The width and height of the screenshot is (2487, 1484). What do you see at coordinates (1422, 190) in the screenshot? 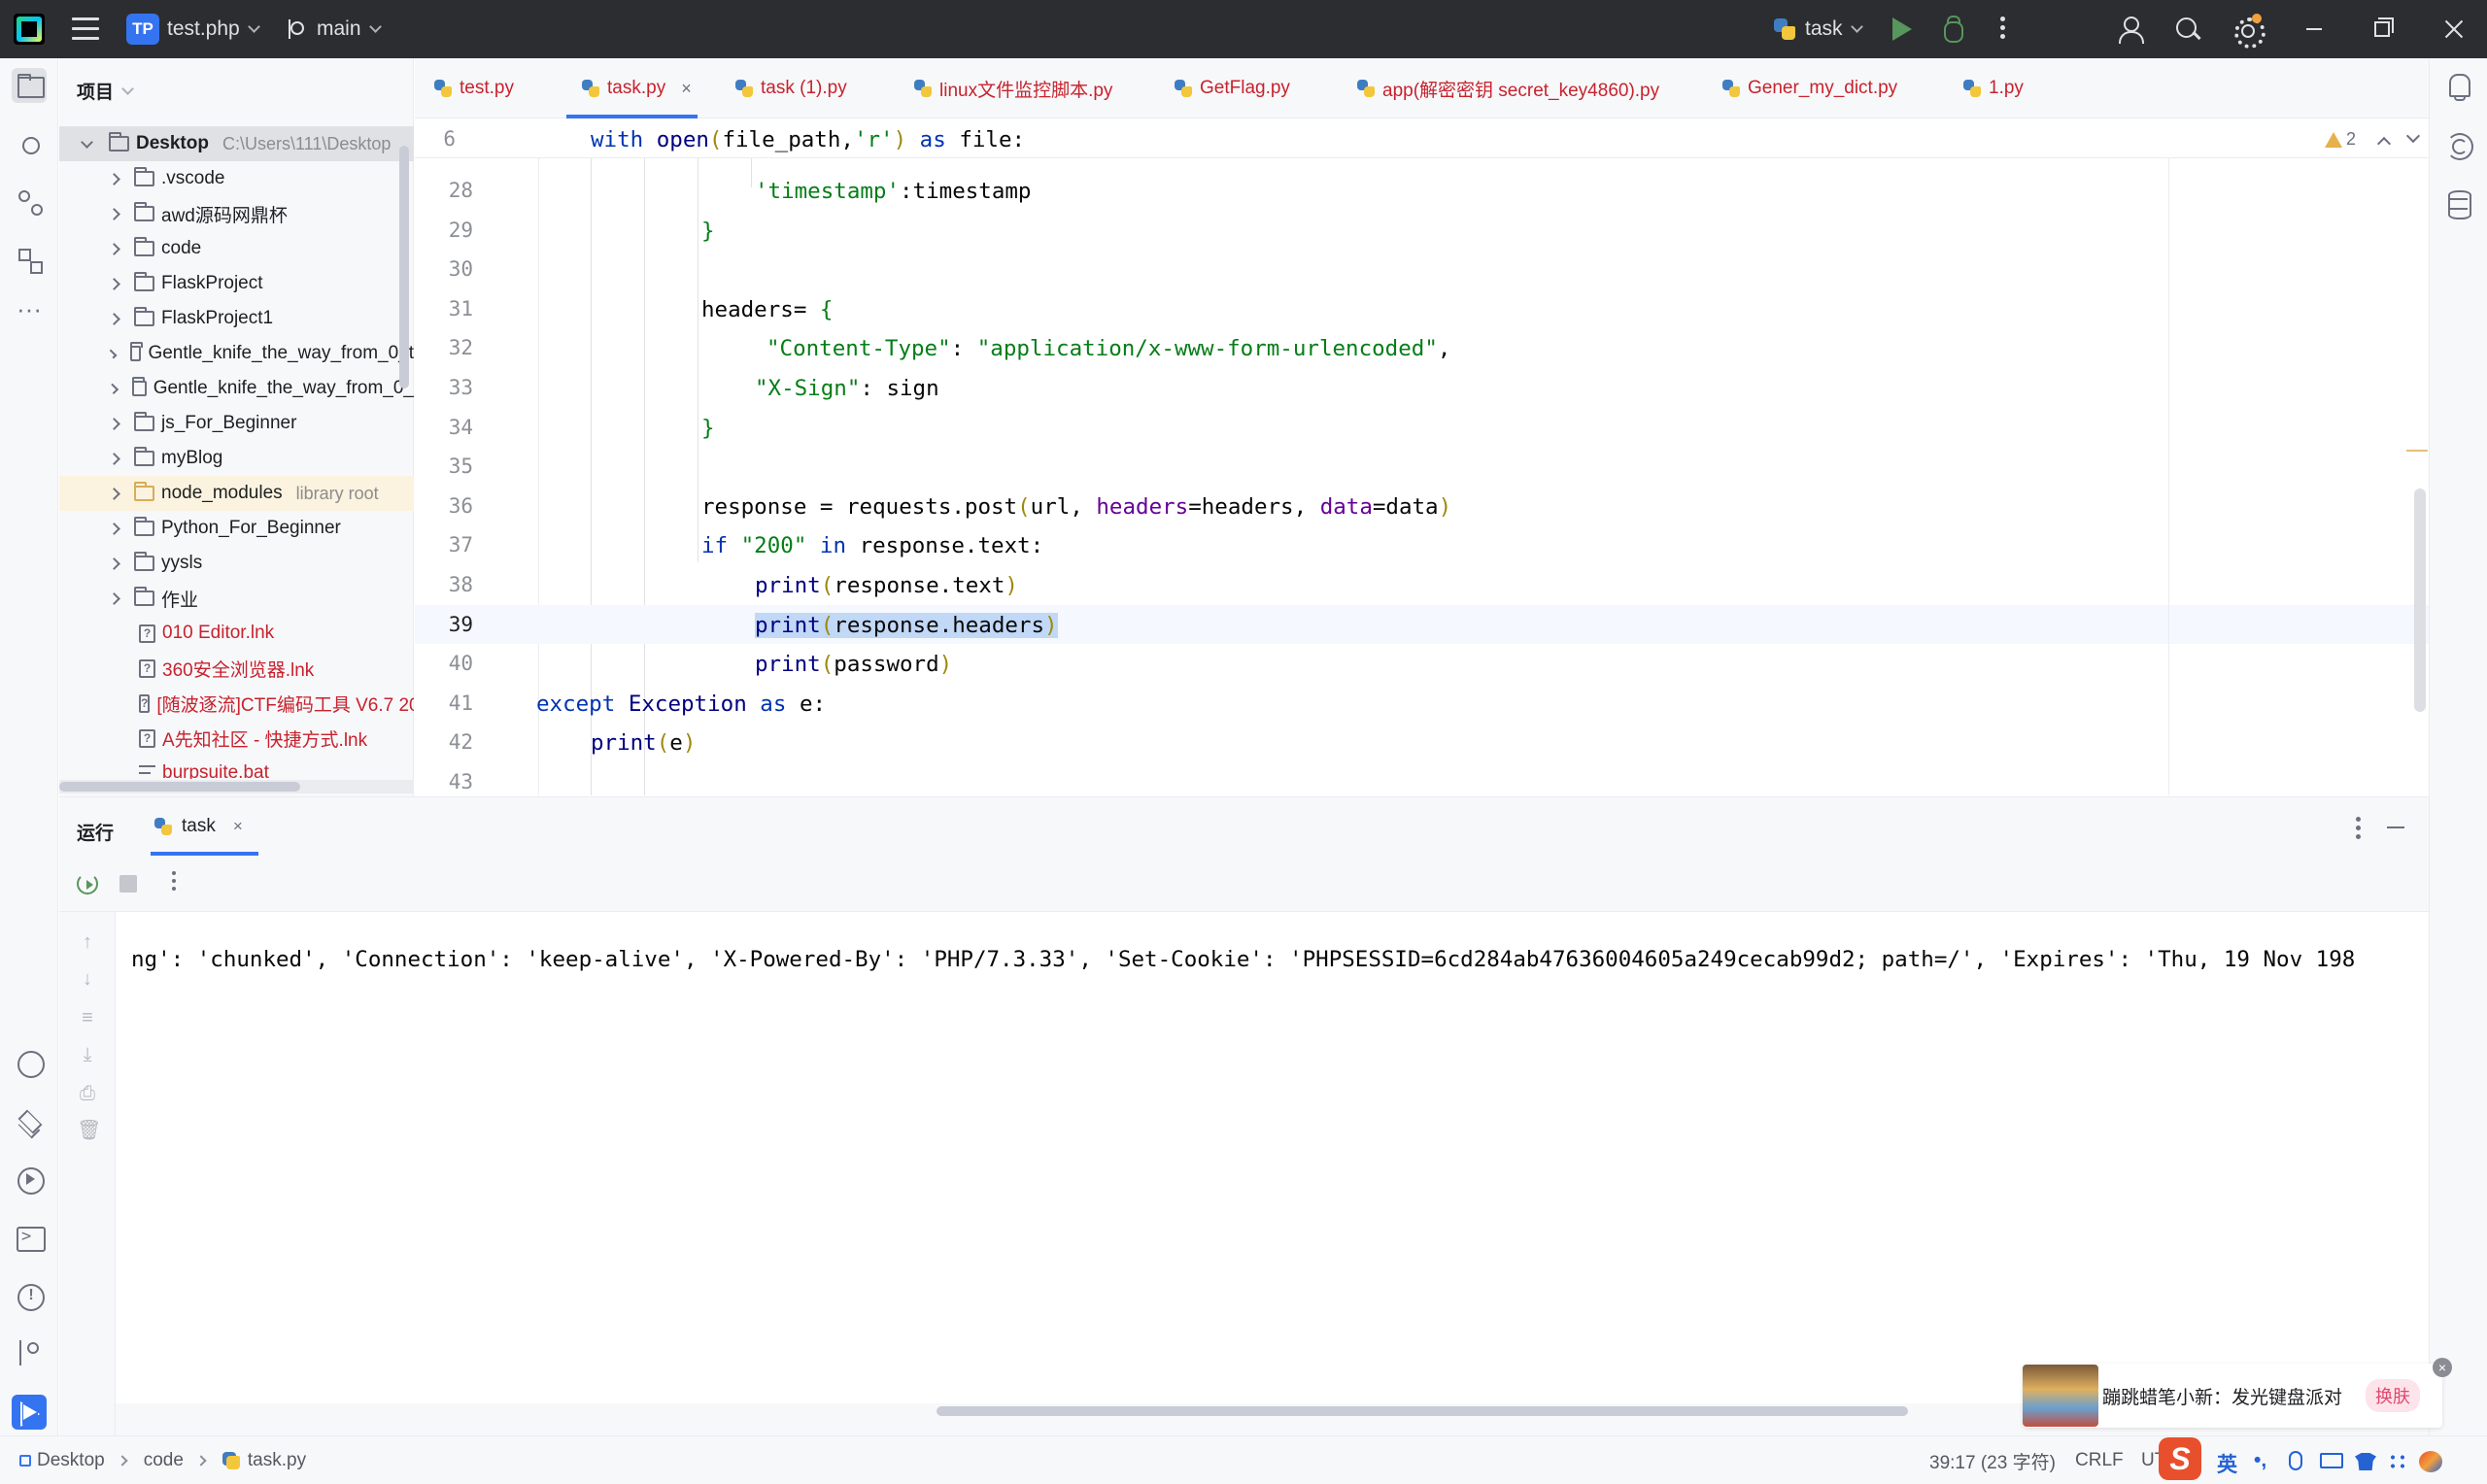
I see `code-line: 28 'timestamp':timestamp` at bounding box center [1422, 190].